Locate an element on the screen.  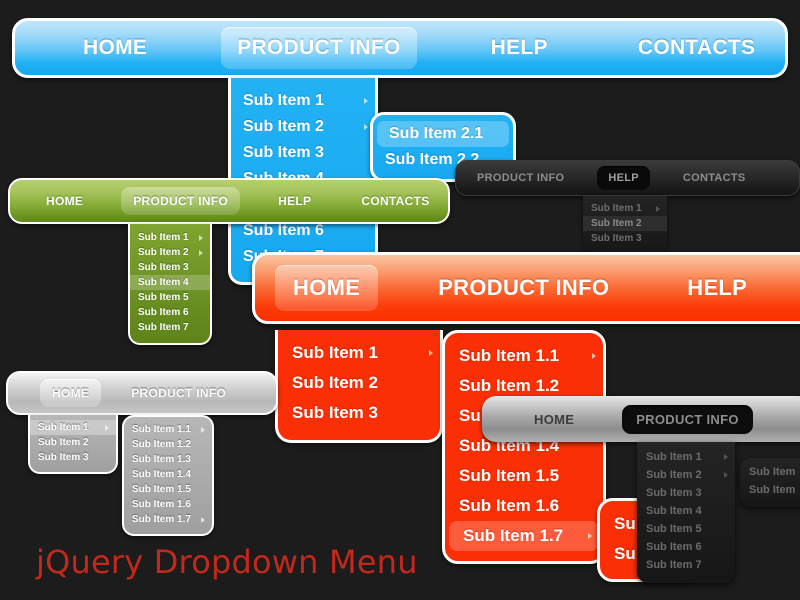
green-menu-bar: HOME PRODUCT INFO HELP CONTACTS is located at coordinates (229, 201).